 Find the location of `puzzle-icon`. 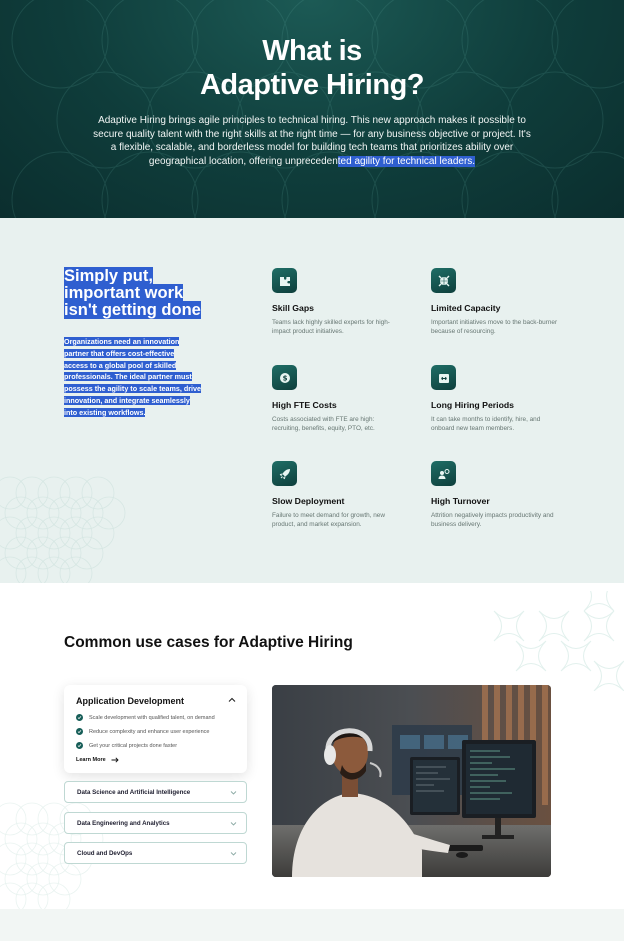

puzzle-icon is located at coordinates (284, 280).